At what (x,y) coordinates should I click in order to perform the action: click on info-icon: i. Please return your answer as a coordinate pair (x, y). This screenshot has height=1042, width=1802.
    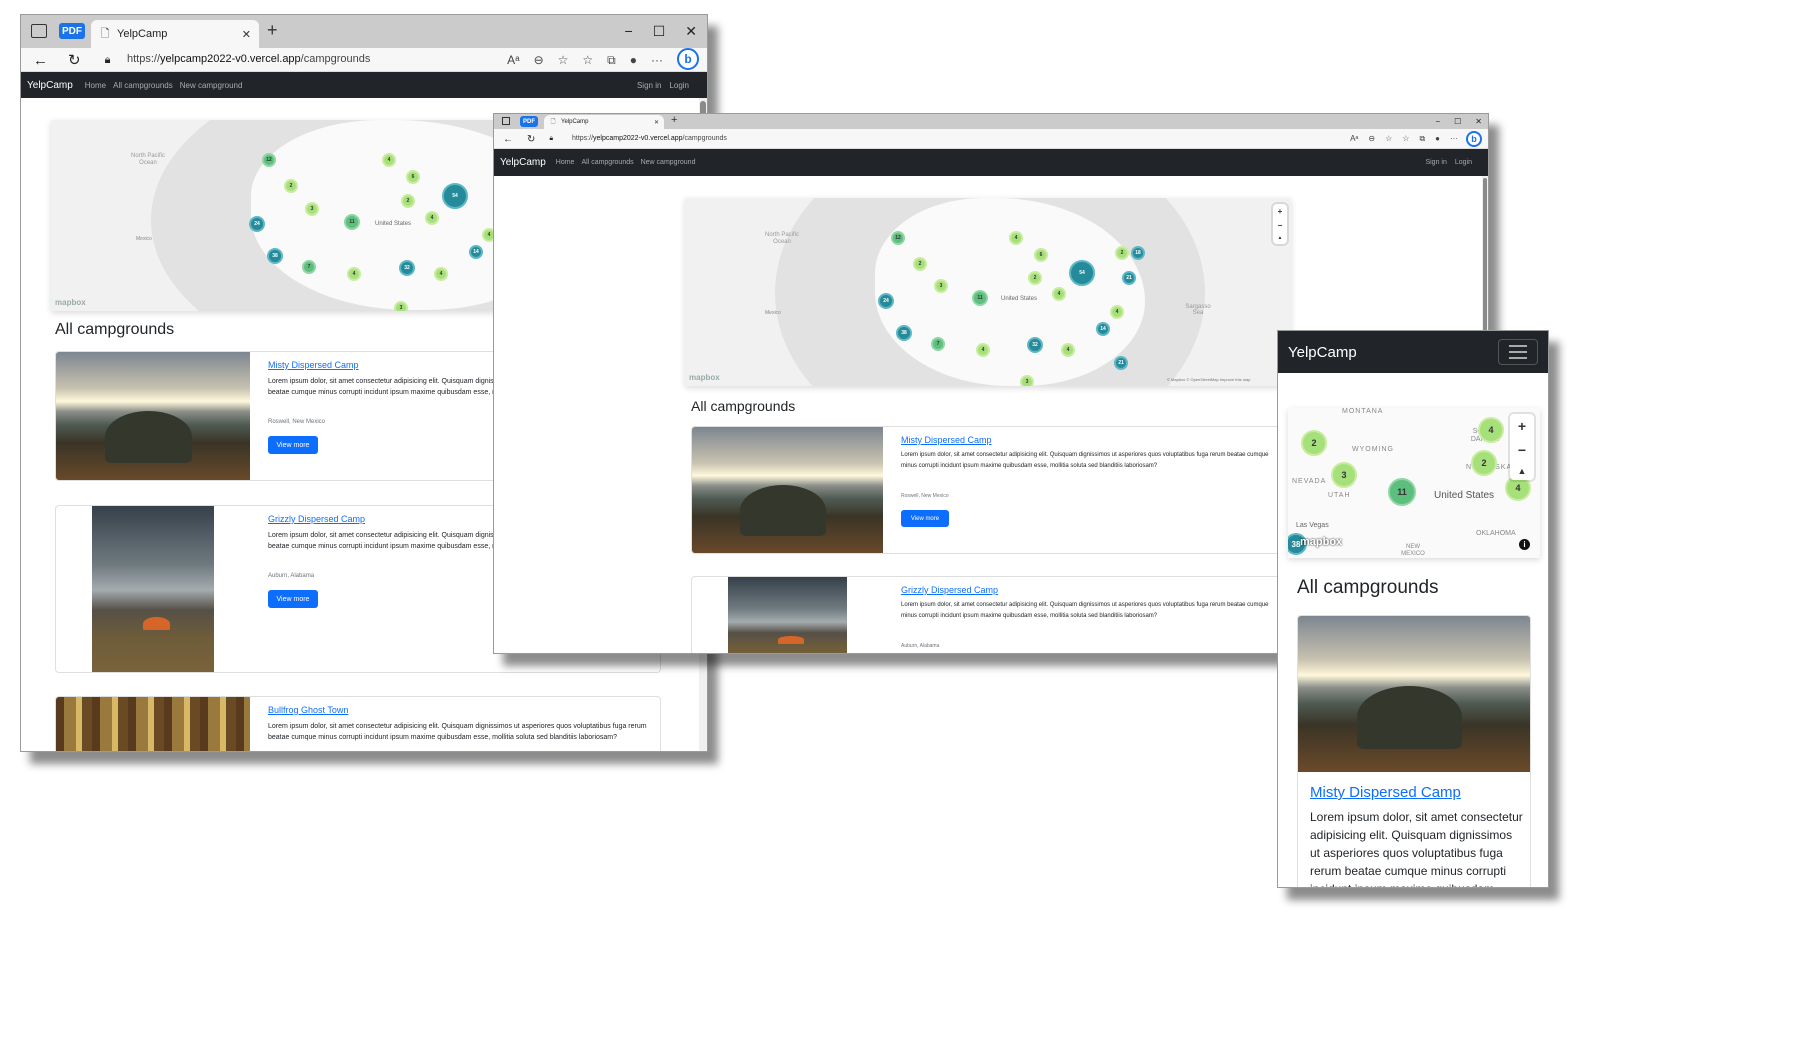
    Looking at the image, I should click on (1524, 544).